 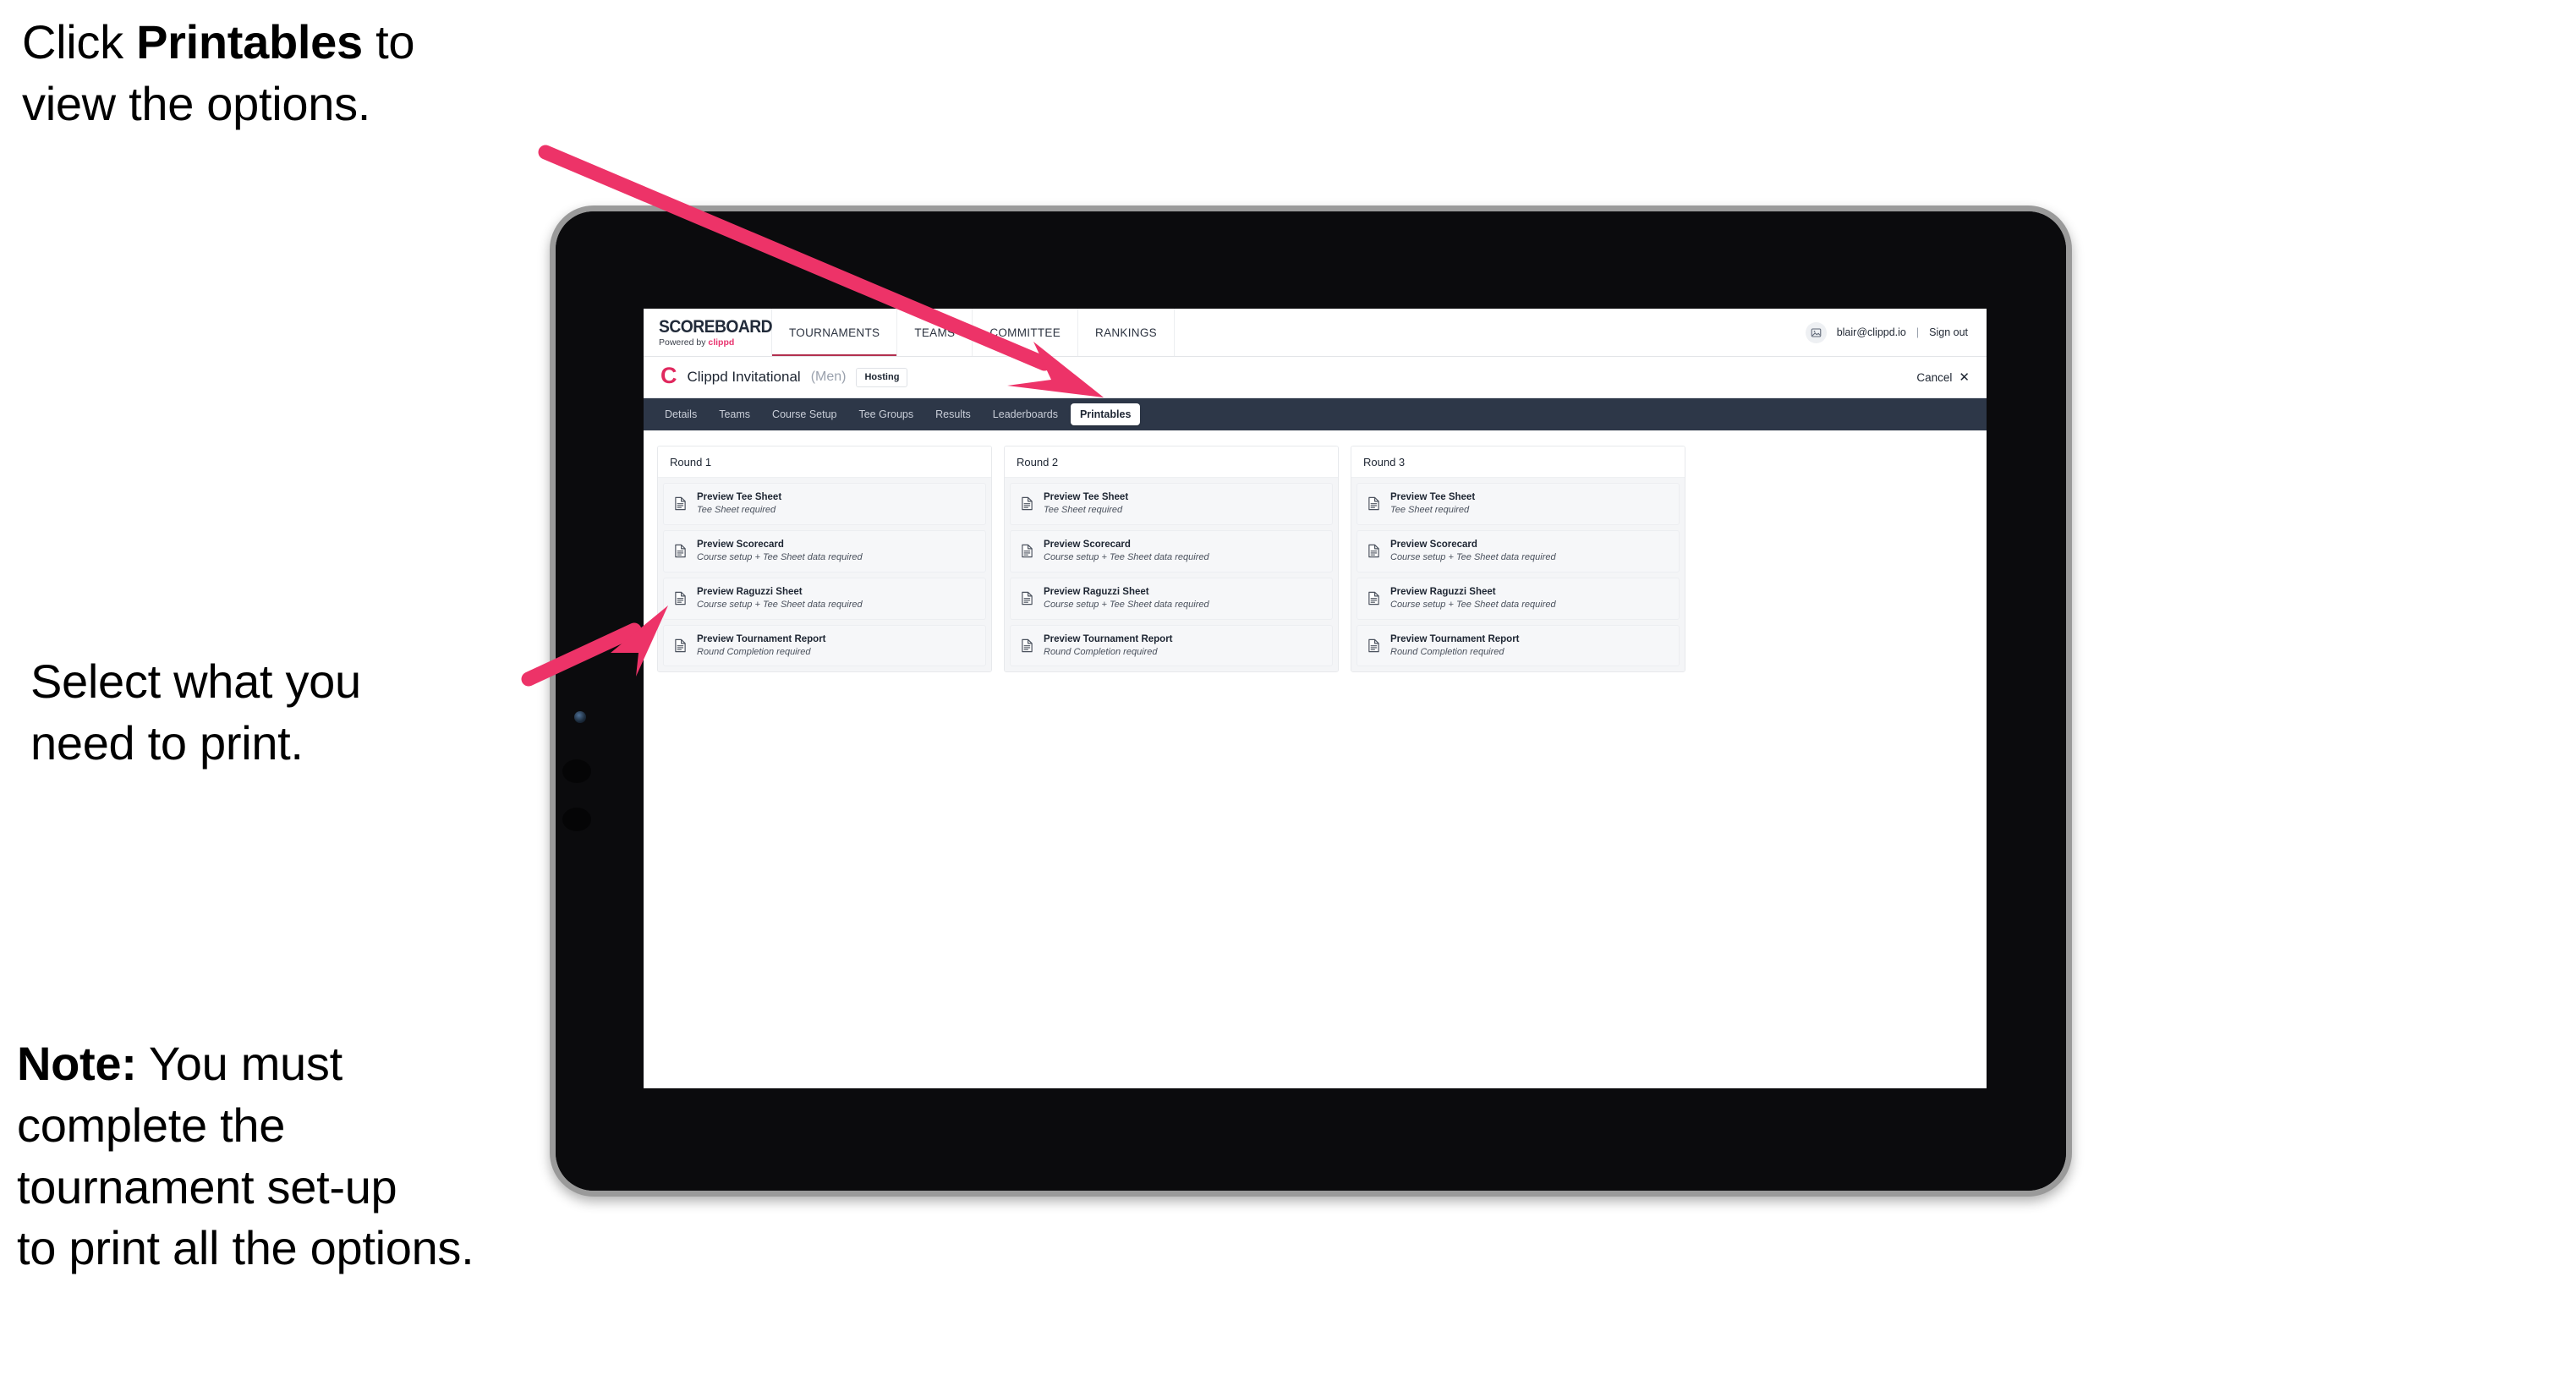 I want to click on tab-label: Teams, so click(x=735, y=414).